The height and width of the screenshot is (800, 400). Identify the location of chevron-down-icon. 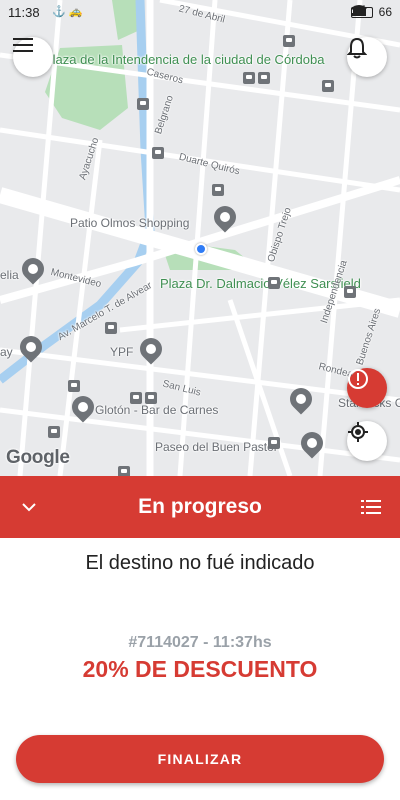
(29, 506).